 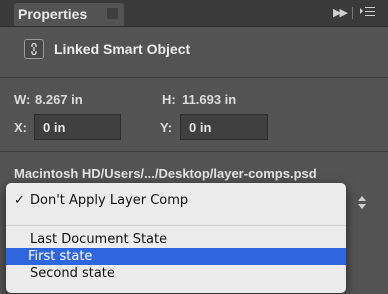 I want to click on menu-item-second-state: Second state, so click(x=176, y=273).